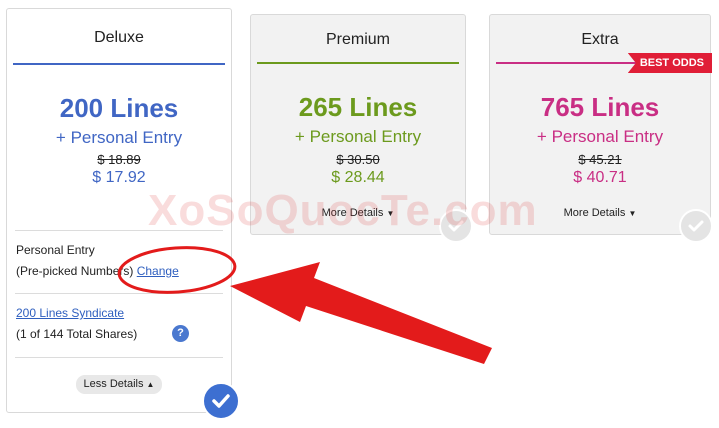 Image resolution: width=719 pixels, height=428 pixels. Describe the element at coordinates (70, 313) in the screenshot. I see `syndicate-link: 200 Lines Syndicate` at that location.